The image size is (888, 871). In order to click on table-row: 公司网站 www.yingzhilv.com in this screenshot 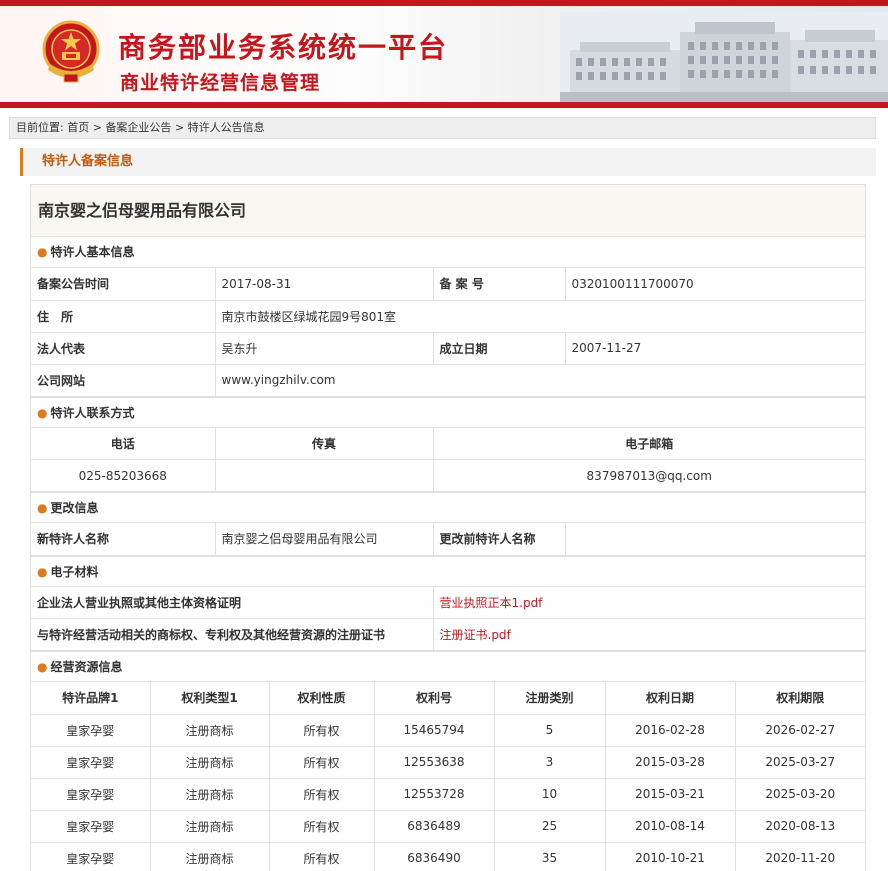, I will do `click(448, 380)`.